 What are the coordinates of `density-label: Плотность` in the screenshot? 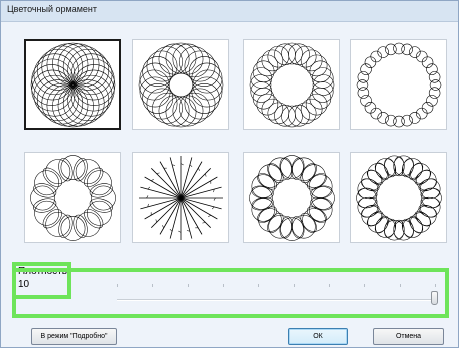 It's located at (42, 271).